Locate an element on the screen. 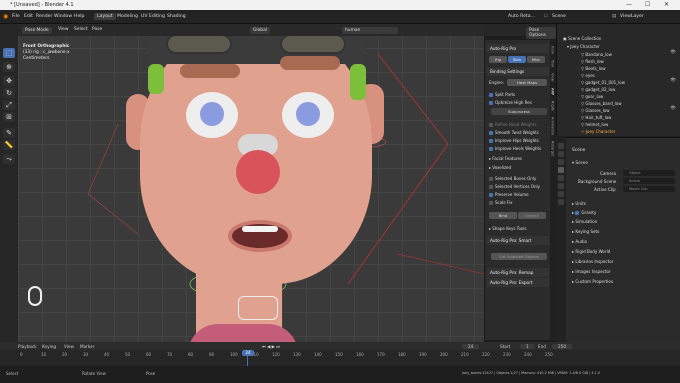 The width and height of the screenshot is (680, 383). sidebar-tab-retarget: Retarget is located at coordinates (553, 148).